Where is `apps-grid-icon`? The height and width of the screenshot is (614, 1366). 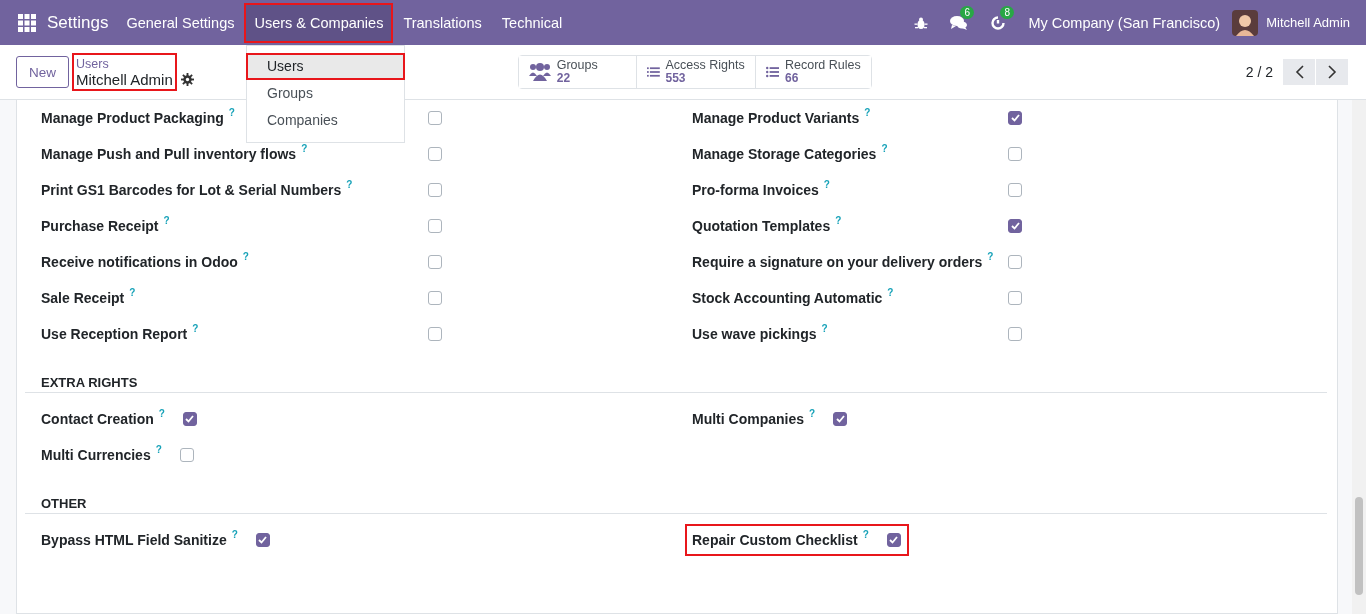
apps-grid-icon is located at coordinates (27, 22).